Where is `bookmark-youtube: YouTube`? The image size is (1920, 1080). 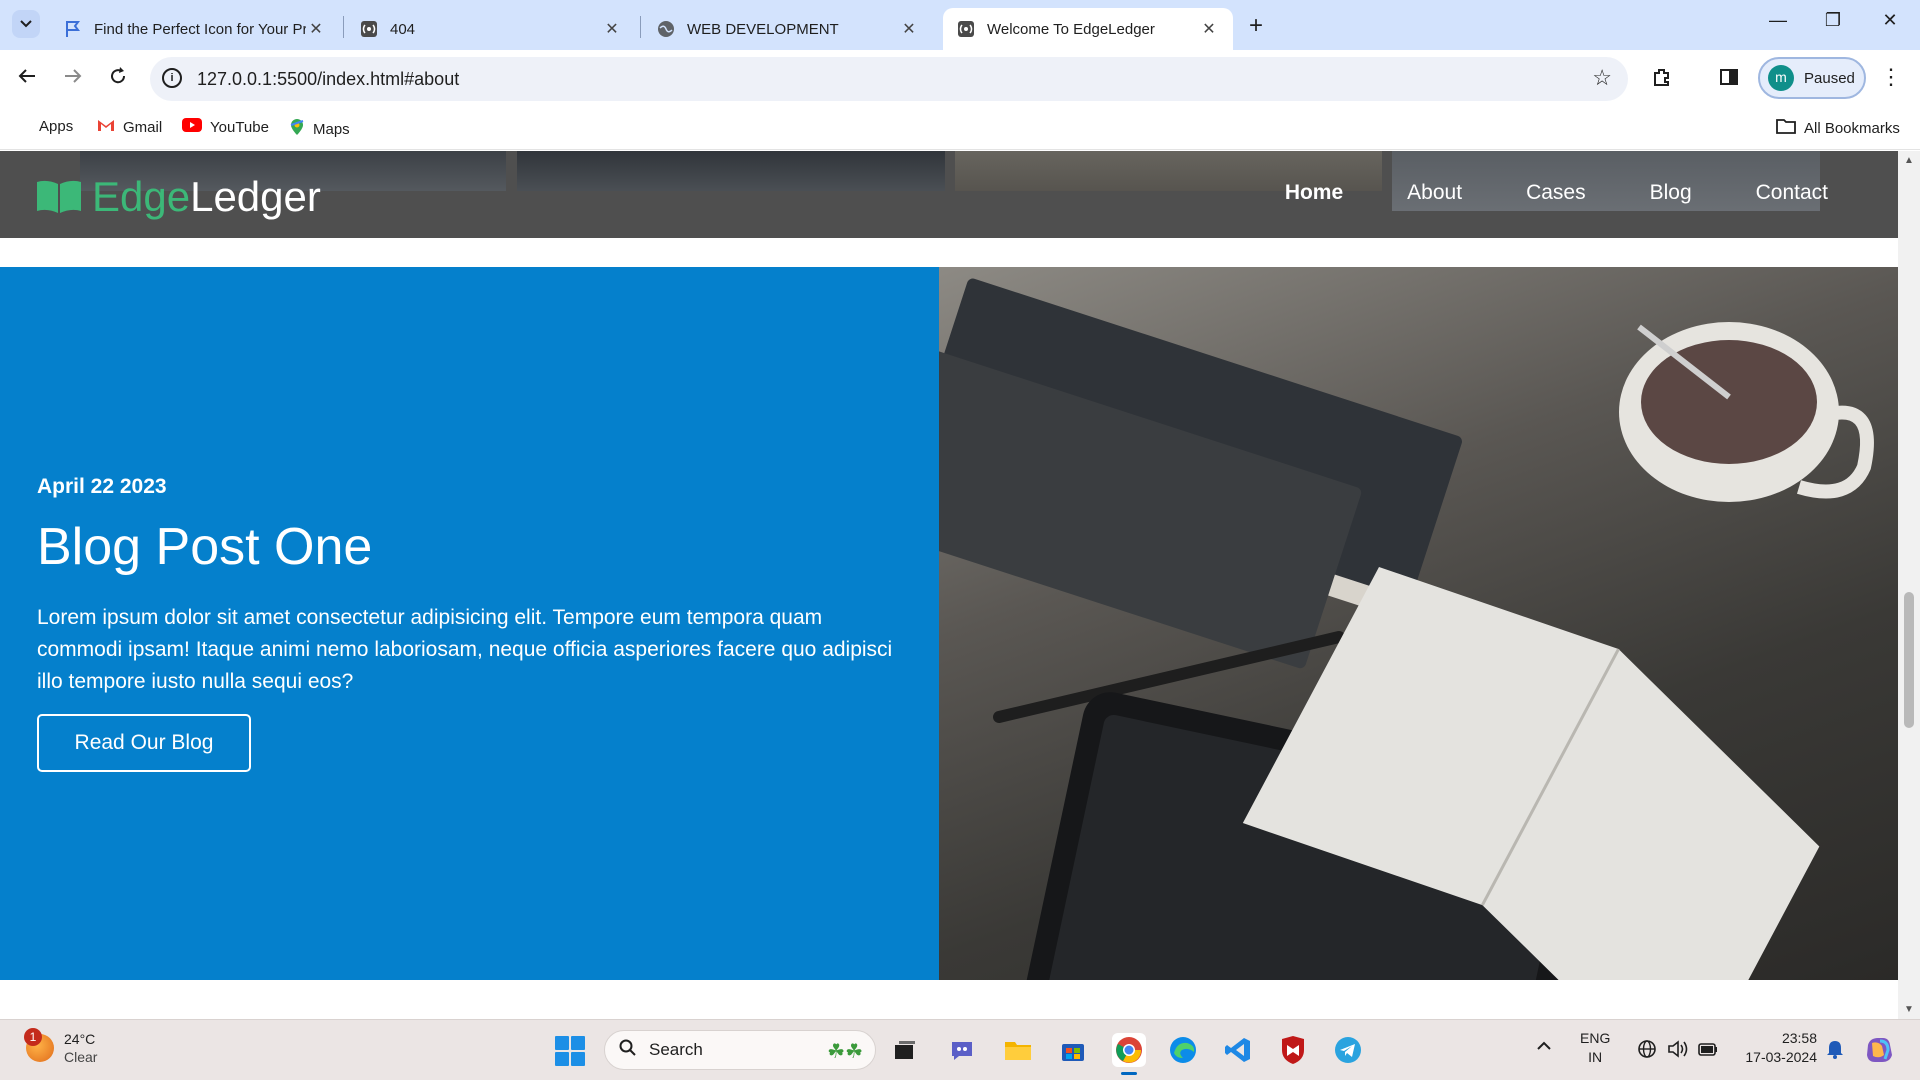 bookmark-youtube: YouTube is located at coordinates (225, 127).